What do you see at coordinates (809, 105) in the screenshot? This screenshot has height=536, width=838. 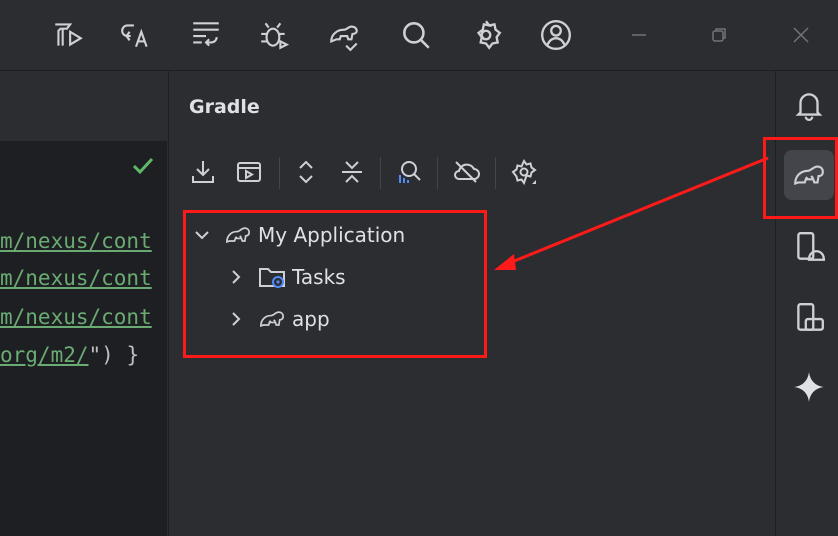 I see `notifications-icon` at bounding box center [809, 105].